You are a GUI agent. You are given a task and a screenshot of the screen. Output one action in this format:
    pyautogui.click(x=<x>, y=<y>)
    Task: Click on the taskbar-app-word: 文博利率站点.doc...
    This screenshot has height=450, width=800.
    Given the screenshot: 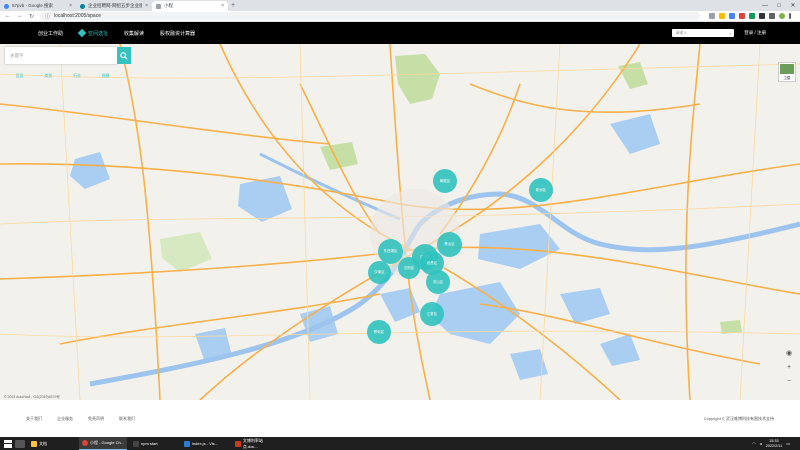 What is the action you would take?
    pyautogui.click(x=256, y=443)
    